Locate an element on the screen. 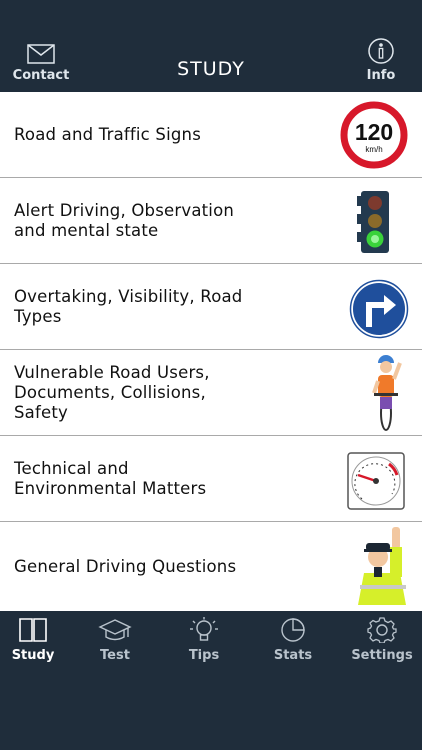 This screenshot has width=422, height=750. tab-label: Settings is located at coordinates (382, 655).